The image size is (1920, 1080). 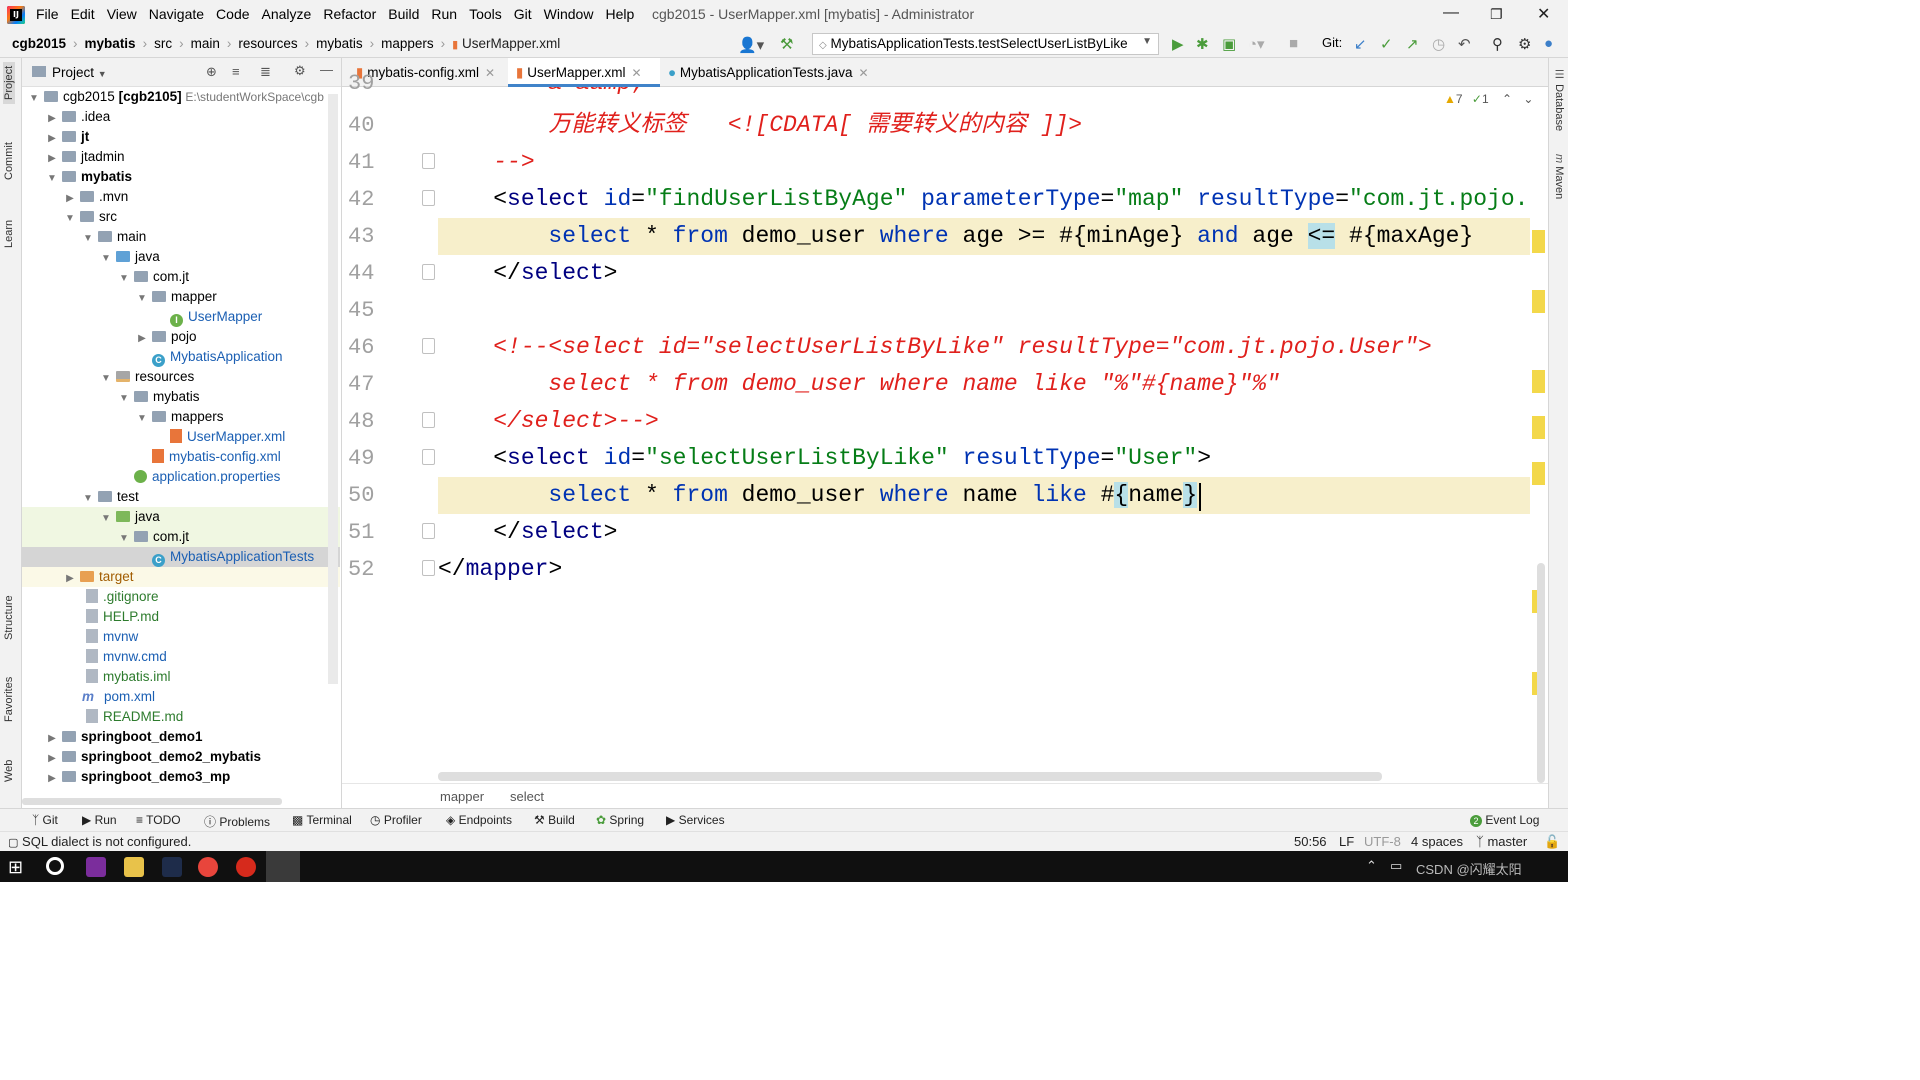 What do you see at coordinates (176, 14) in the screenshot?
I see `menu-navigate: Navigate` at bounding box center [176, 14].